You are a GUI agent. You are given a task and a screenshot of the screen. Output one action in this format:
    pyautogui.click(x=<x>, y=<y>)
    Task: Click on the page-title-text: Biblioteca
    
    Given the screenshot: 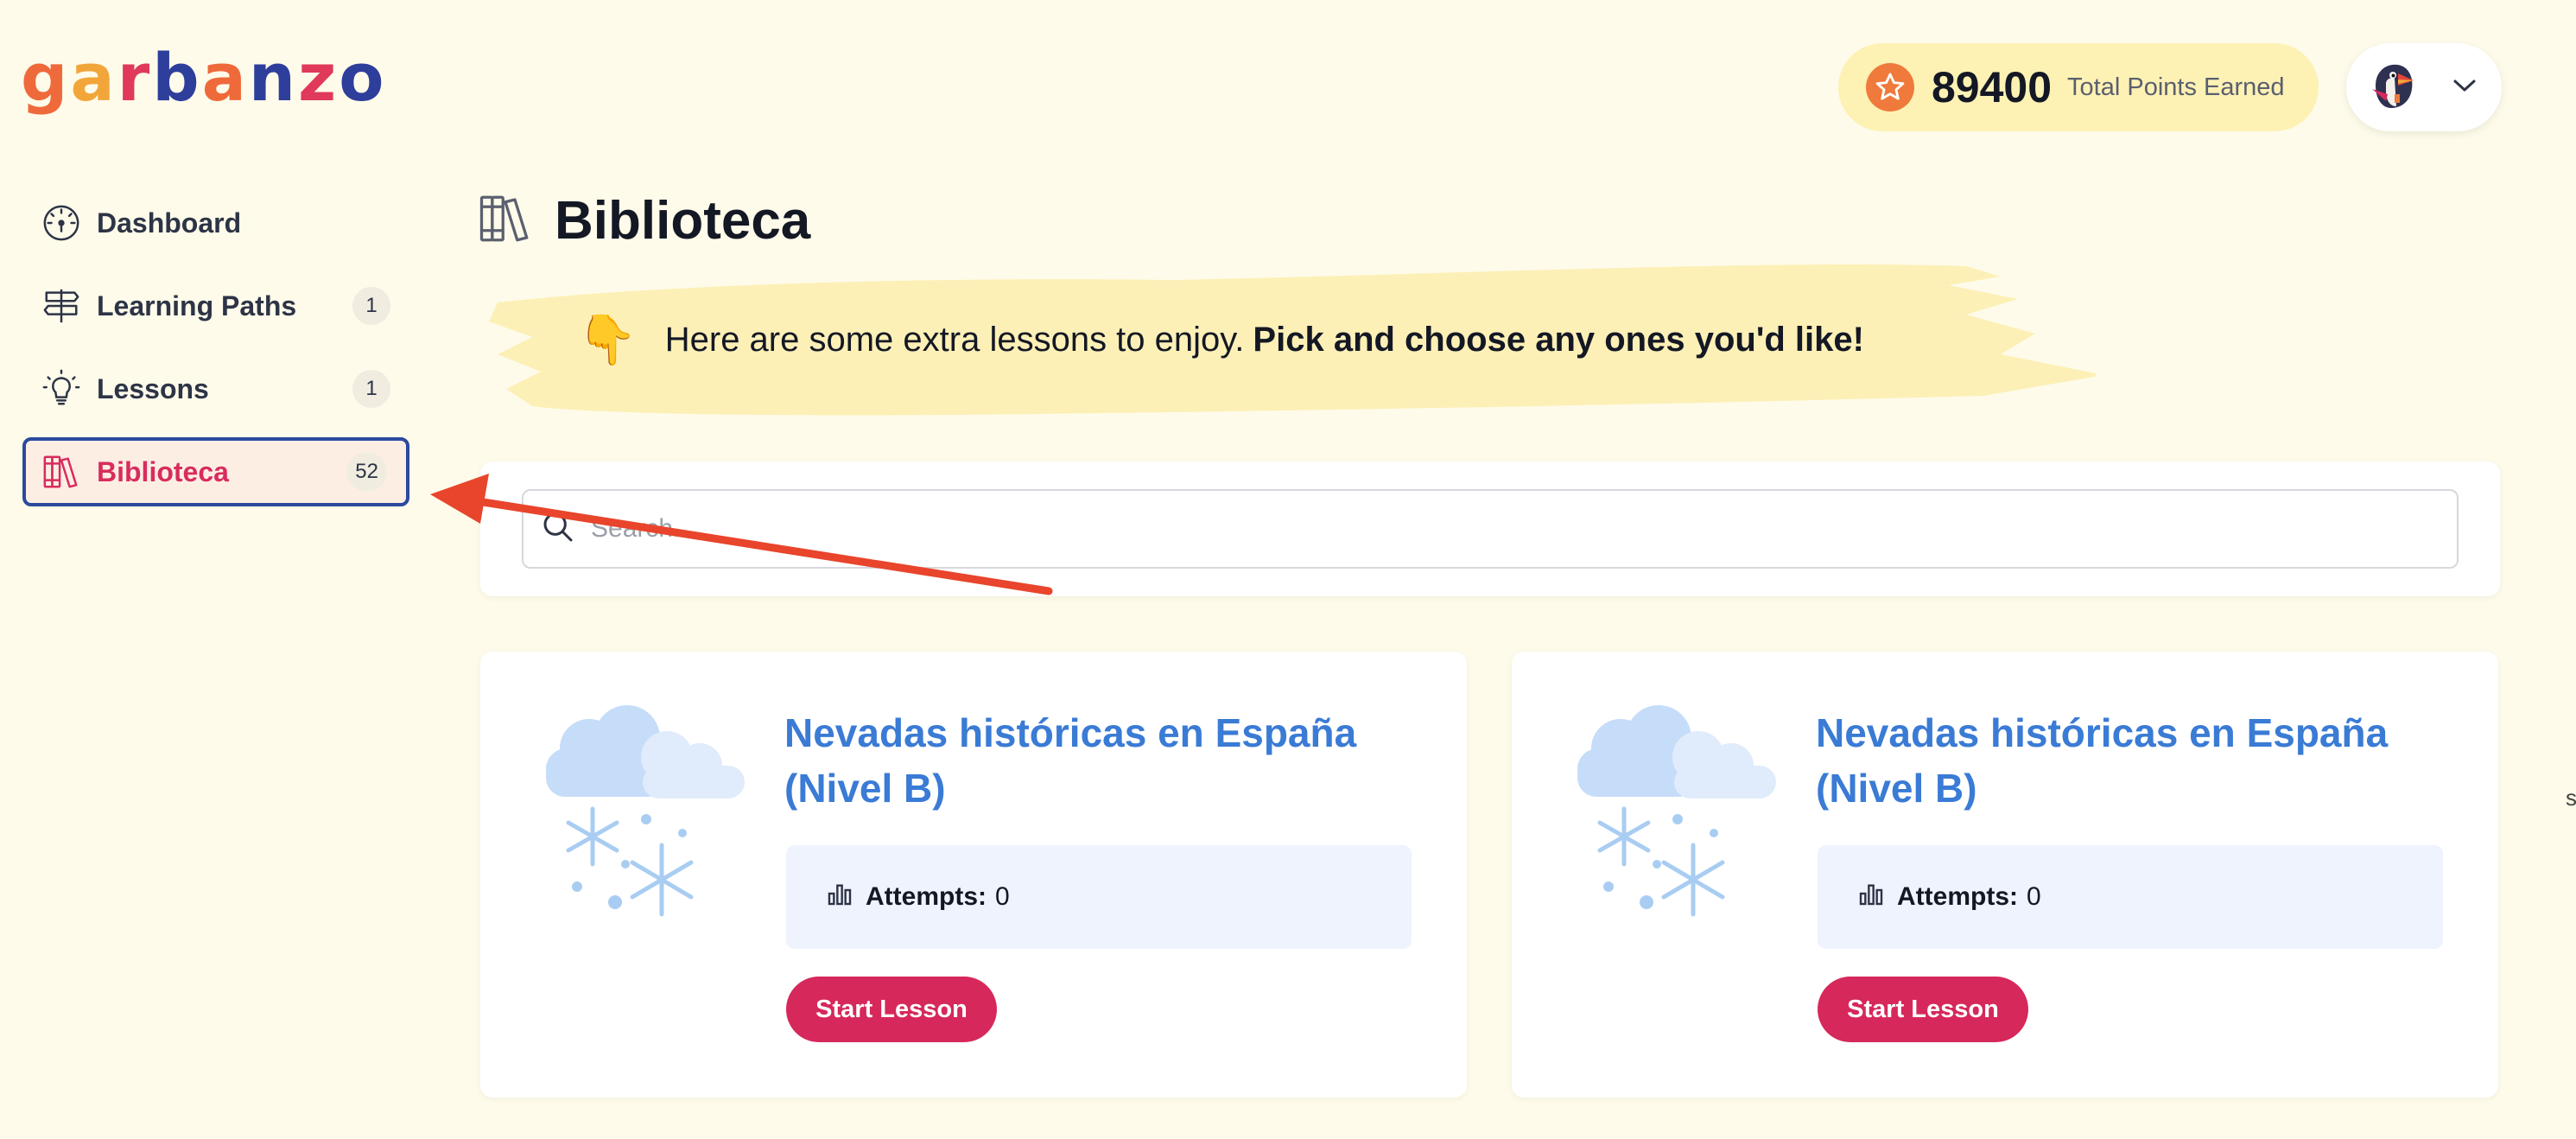 What is the action you would take?
    pyautogui.click(x=683, y=221)
    